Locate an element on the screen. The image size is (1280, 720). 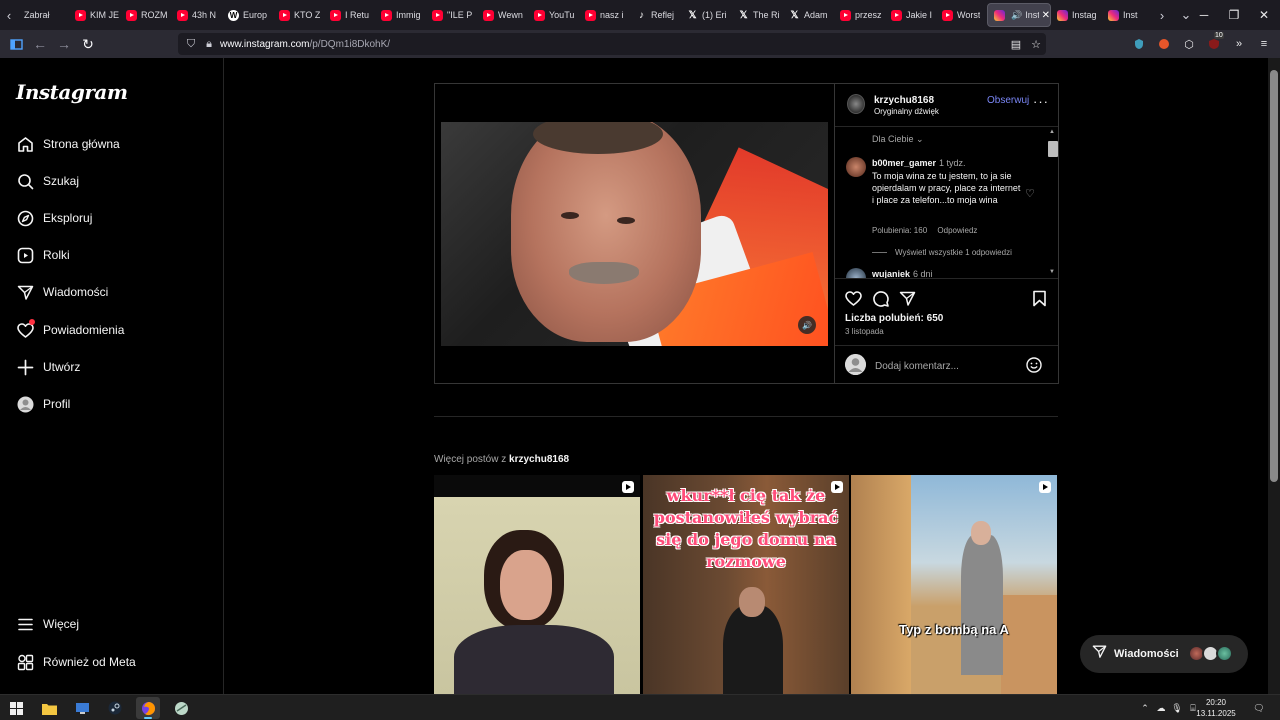
sidebar-item-messages: Wiadomości is located at coordinates (62, 292).